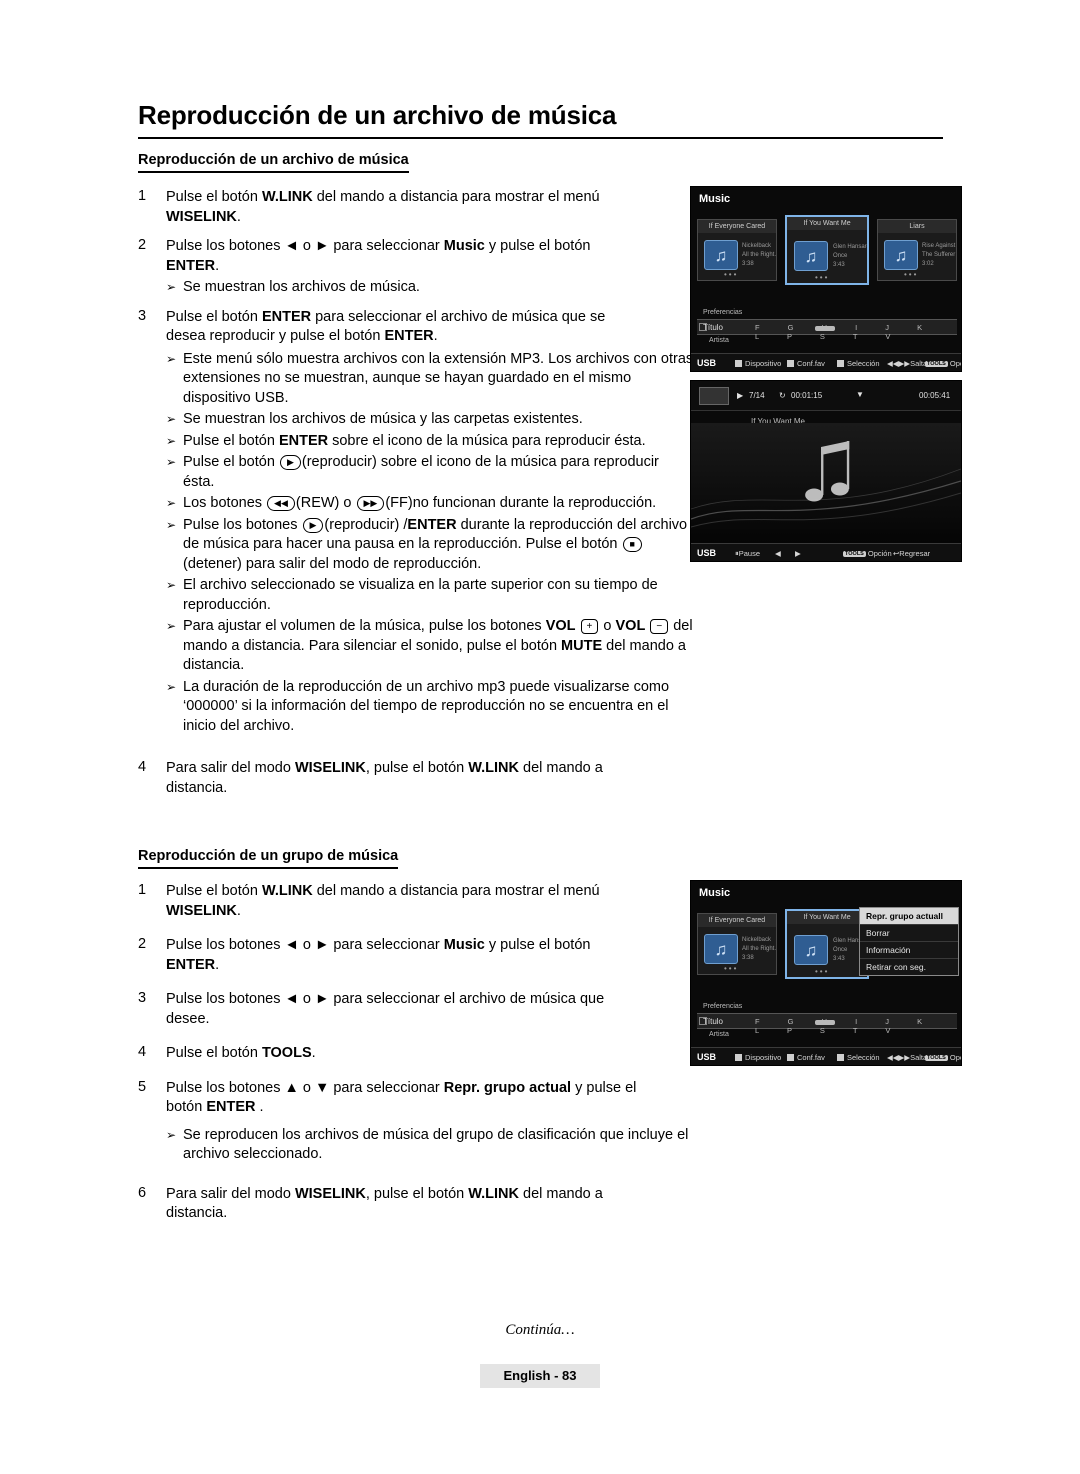 The image size is (1080, 1474). Describe the element at coordinates (939, 246) in the screenshot. I see `thumbnail-artist: Rise Against` at that location.